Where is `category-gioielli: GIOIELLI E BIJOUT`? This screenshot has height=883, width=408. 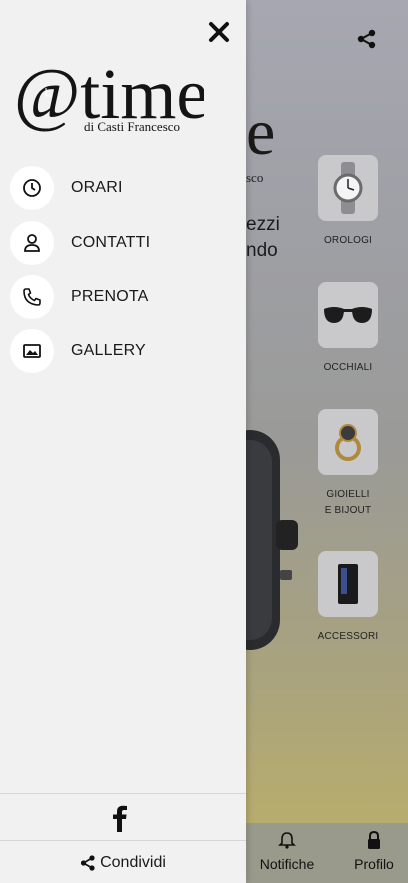
category-gioielli: GIOIELLI E BIJOUT is located at coordinates (348, 464).